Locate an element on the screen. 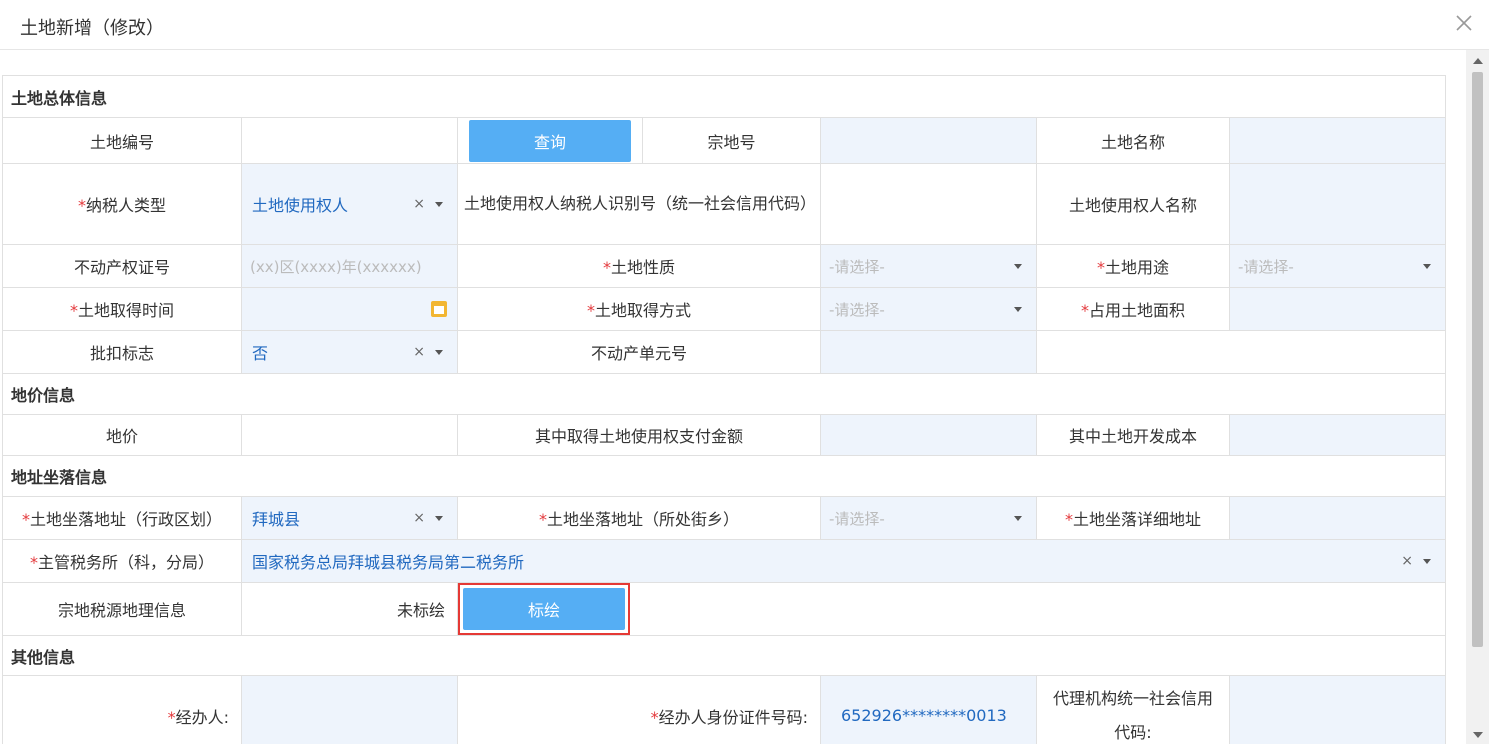 The width and height of the screenshot is (1489, 744). vertical-scrollbar is located at coordinates (1477, 397).